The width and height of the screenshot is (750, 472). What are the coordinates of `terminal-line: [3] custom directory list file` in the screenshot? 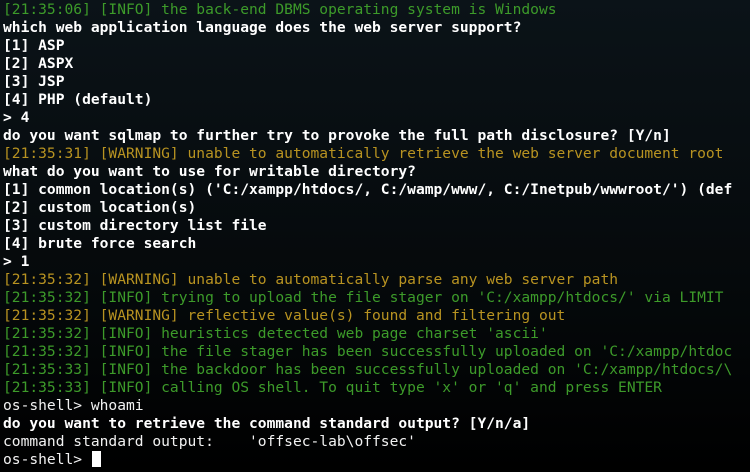 It's located at (135, 225).